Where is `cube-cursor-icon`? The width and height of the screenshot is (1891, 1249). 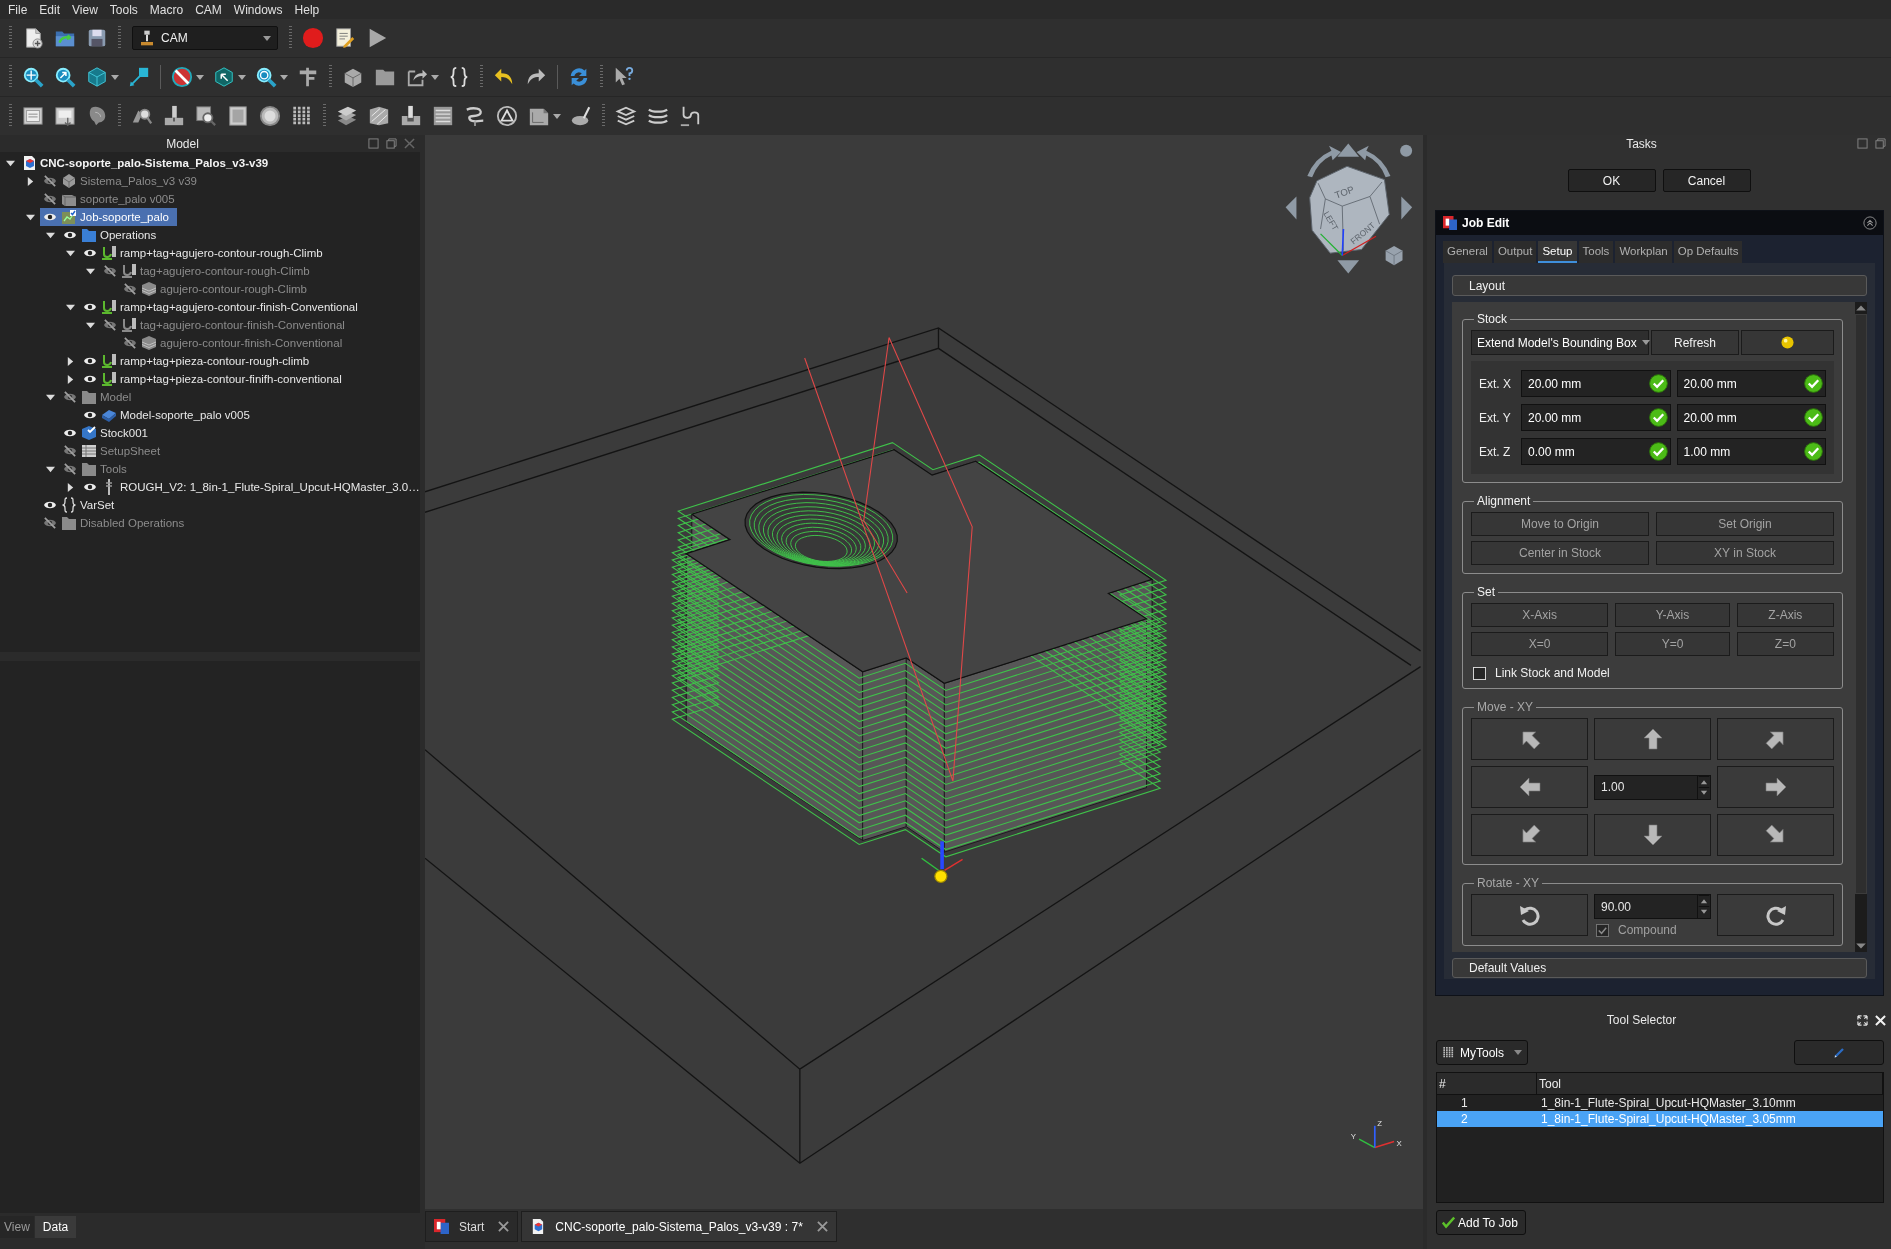
cube-cursor-icon is located at coordinates (224, 77).